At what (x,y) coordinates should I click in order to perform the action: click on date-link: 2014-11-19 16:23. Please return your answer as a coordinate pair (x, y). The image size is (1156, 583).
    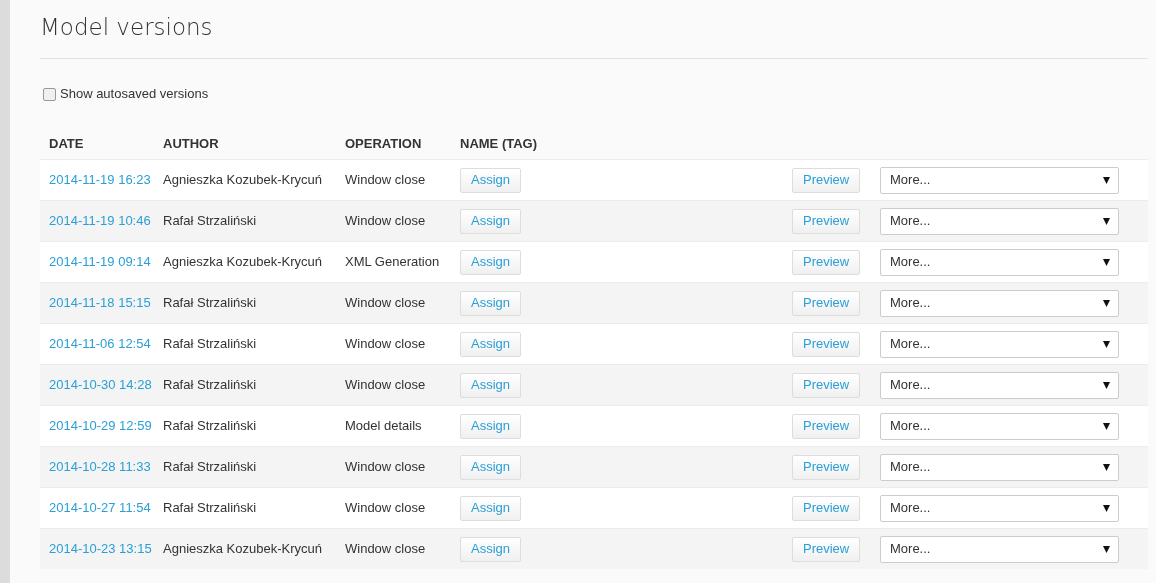
    Looking at the image, I should click on (100, 180).